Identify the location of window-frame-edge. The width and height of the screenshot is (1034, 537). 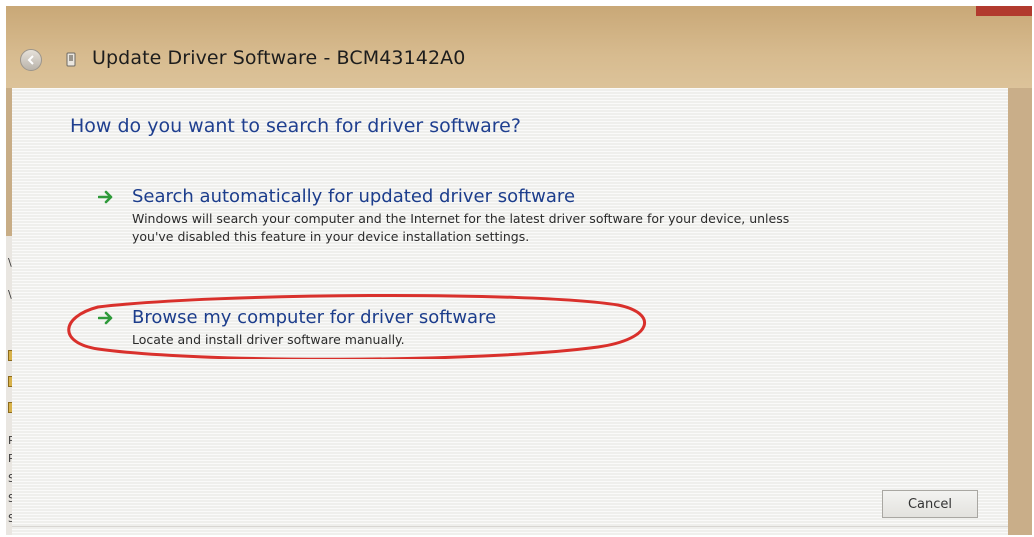
(1020, 311).